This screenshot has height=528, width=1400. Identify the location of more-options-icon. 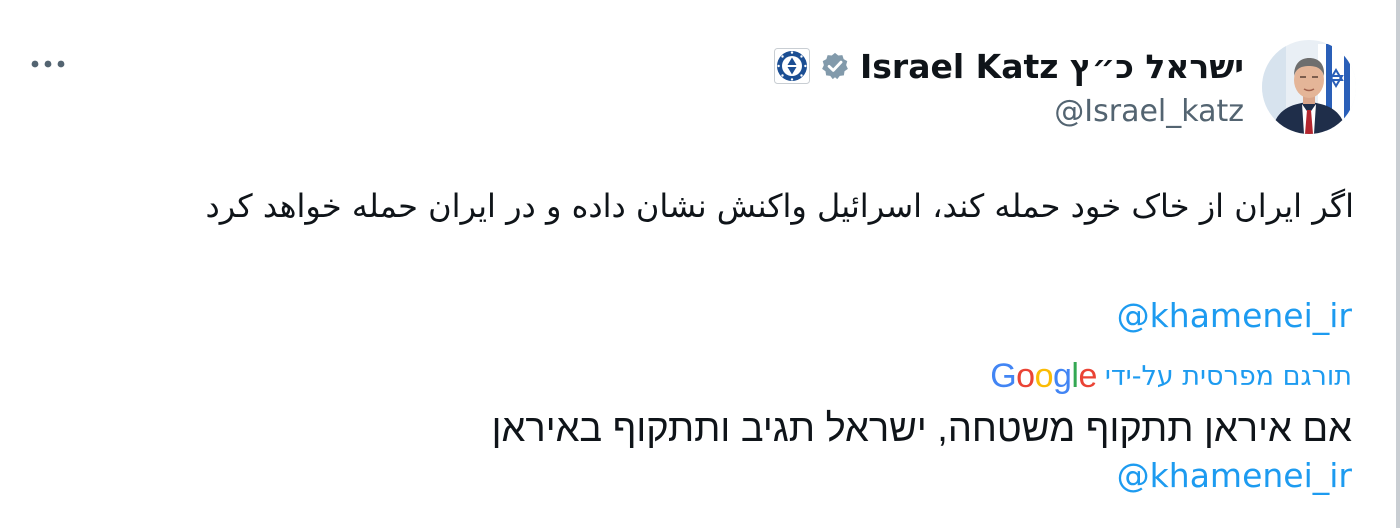
(48, 64).